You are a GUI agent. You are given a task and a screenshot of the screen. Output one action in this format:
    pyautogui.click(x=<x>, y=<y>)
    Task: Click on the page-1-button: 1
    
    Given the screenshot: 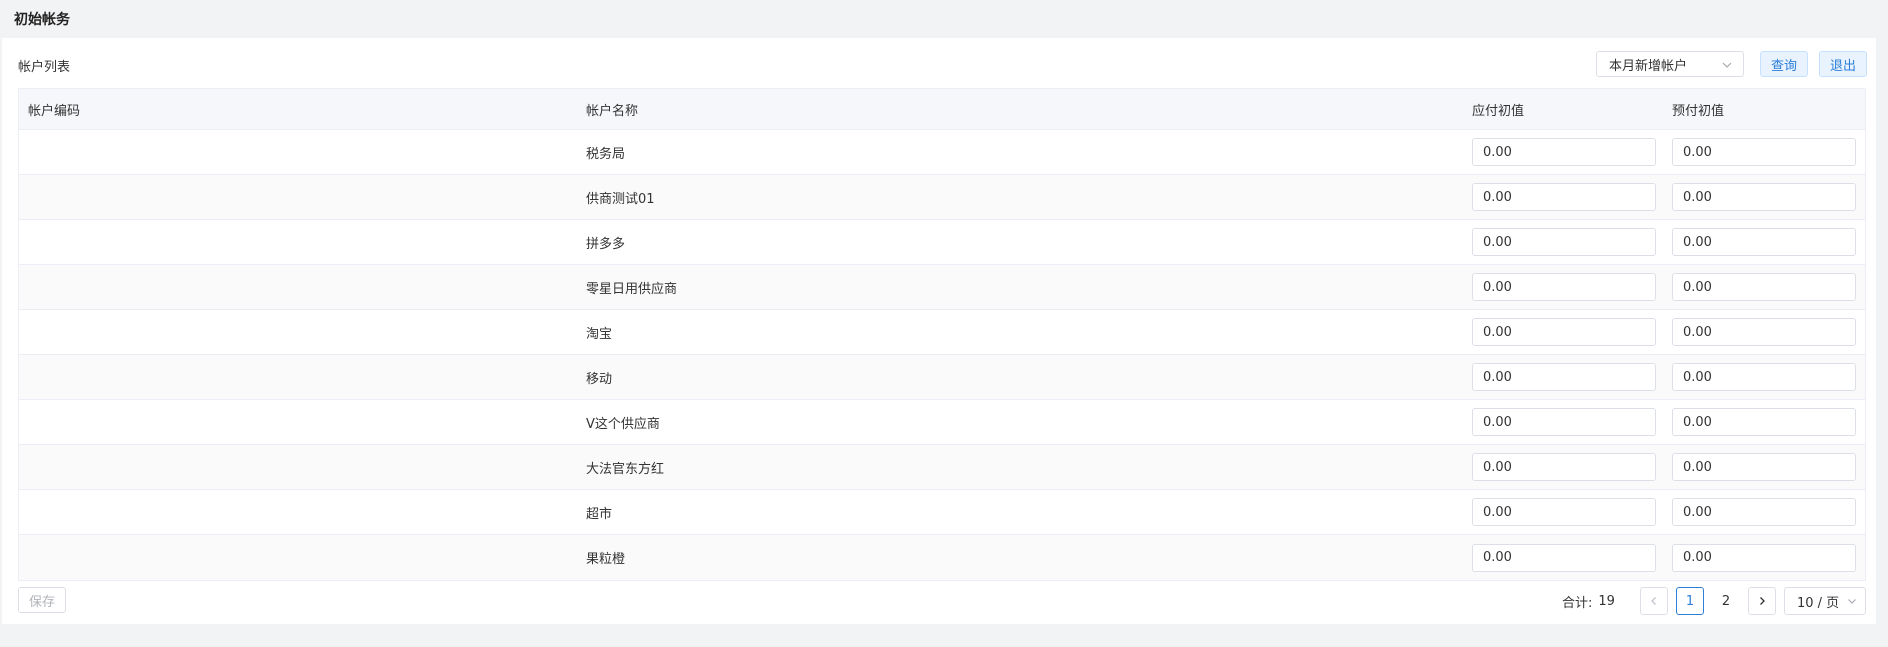 What is the action you would take?
    pyautogui.click(x=1690, y=601)
    